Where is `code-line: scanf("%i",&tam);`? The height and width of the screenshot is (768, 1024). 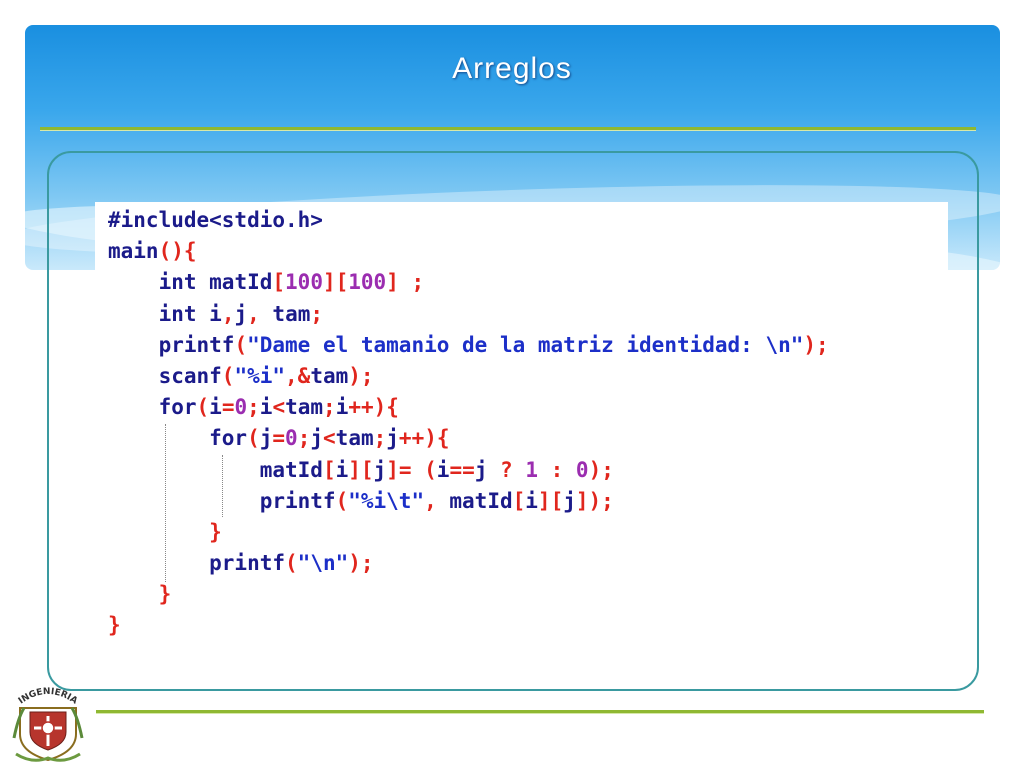
code-line: scanf("%i",&tam); is located at coordinates (468, 376).